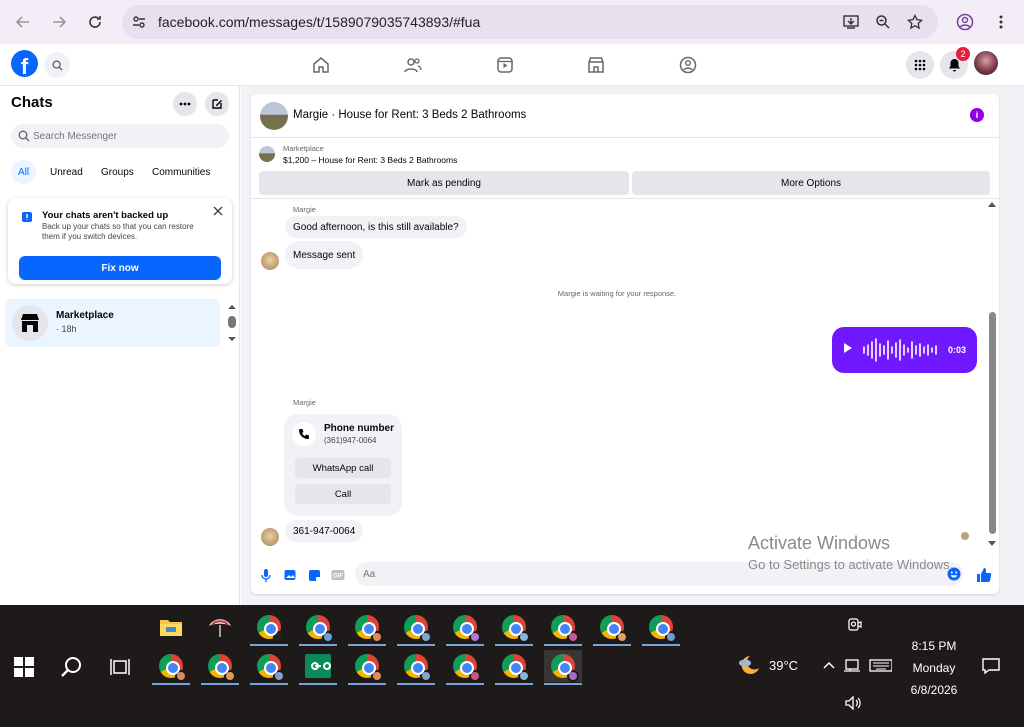 This screenshot has width=1024, height=727. I want to click on install-icon, so click(851, 22).